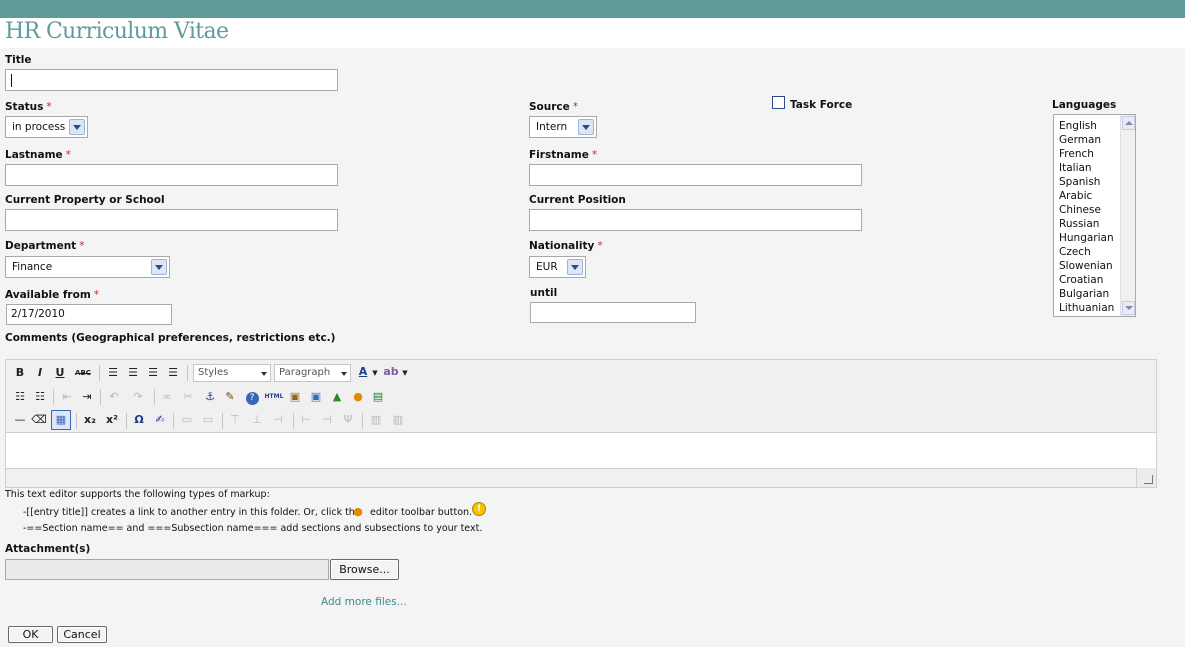  Describe the element at coordinates (133, 373) in the screenshot. I see `align-center-icon: ☰` at that location.